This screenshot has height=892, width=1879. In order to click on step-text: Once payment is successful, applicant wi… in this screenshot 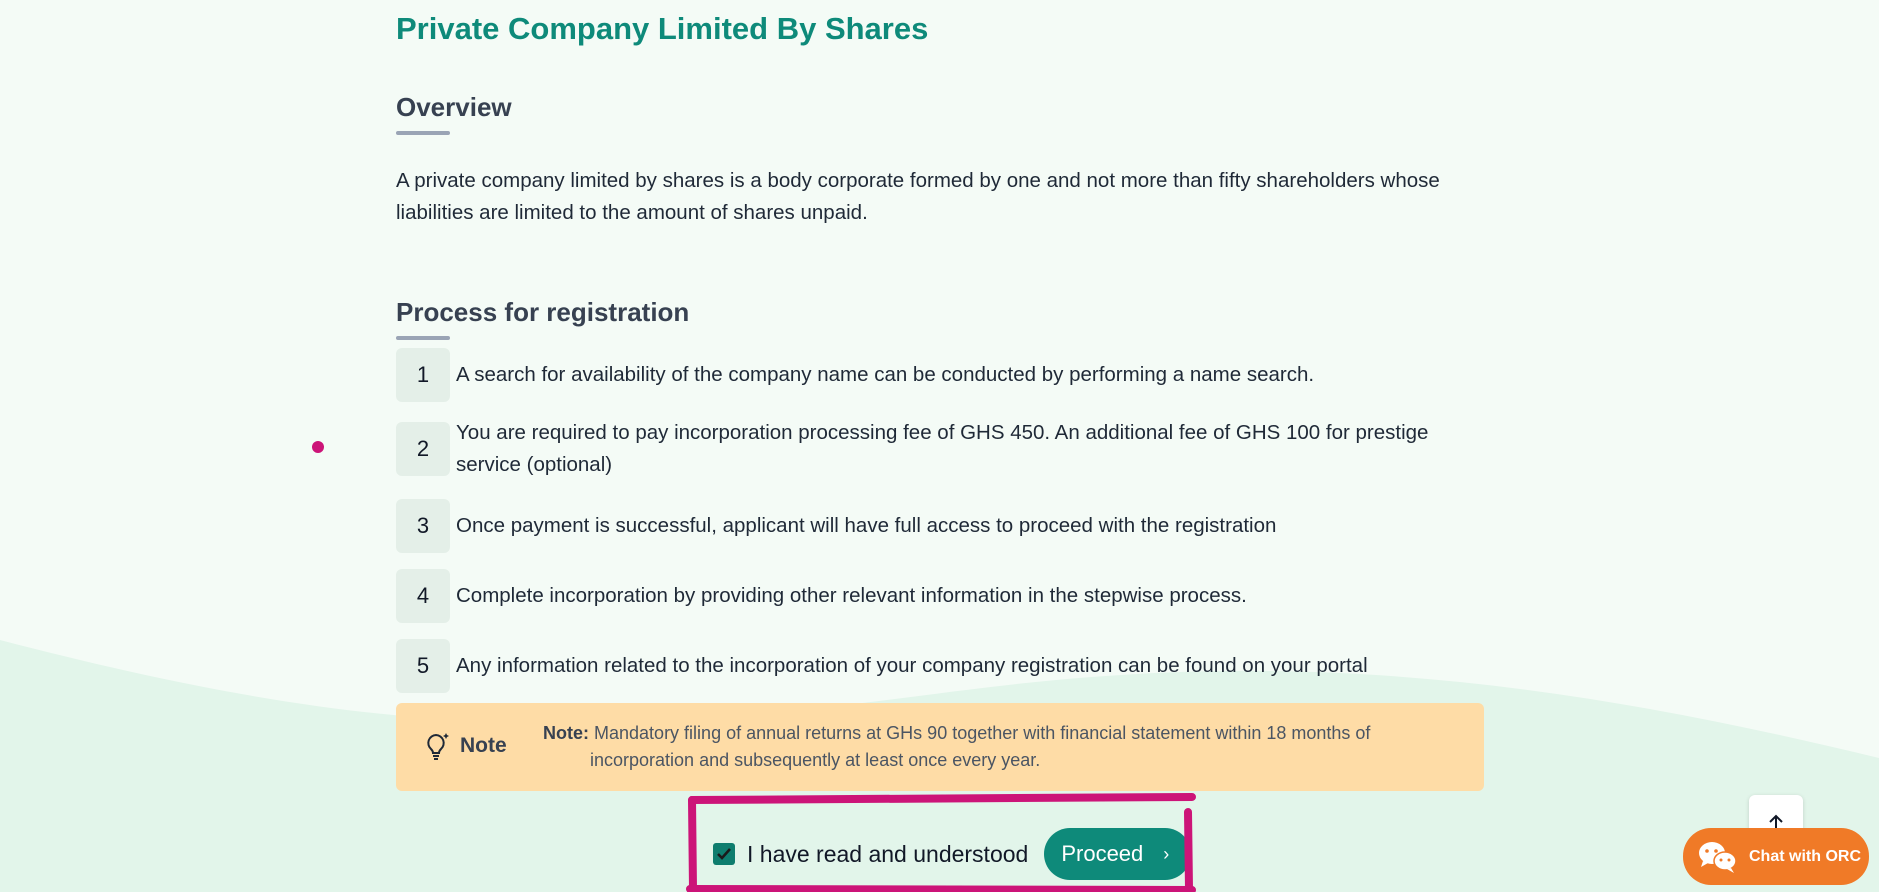, I will do `click(866, 525)`.